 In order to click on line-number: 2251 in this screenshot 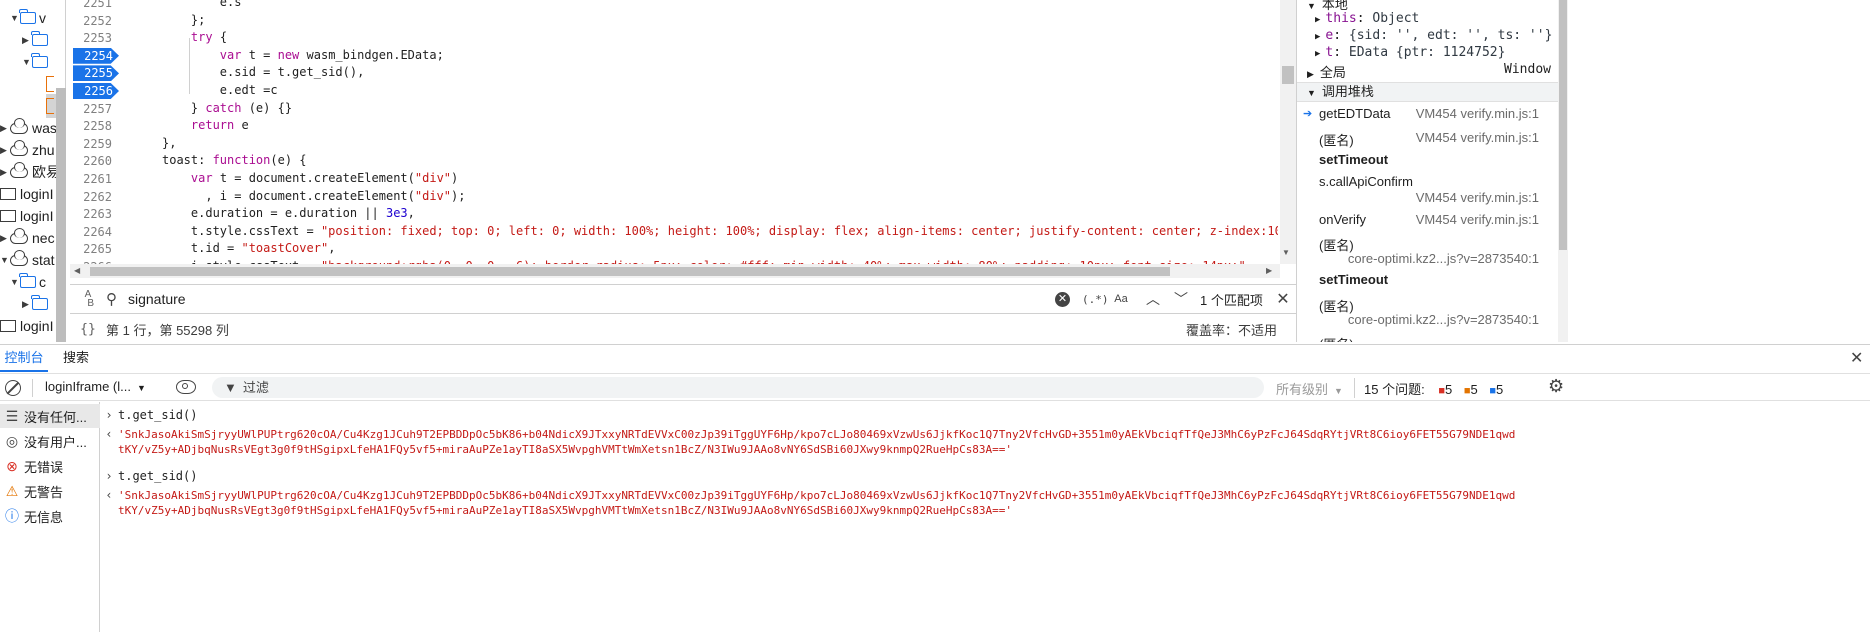, I will do `click(91, 5)`.